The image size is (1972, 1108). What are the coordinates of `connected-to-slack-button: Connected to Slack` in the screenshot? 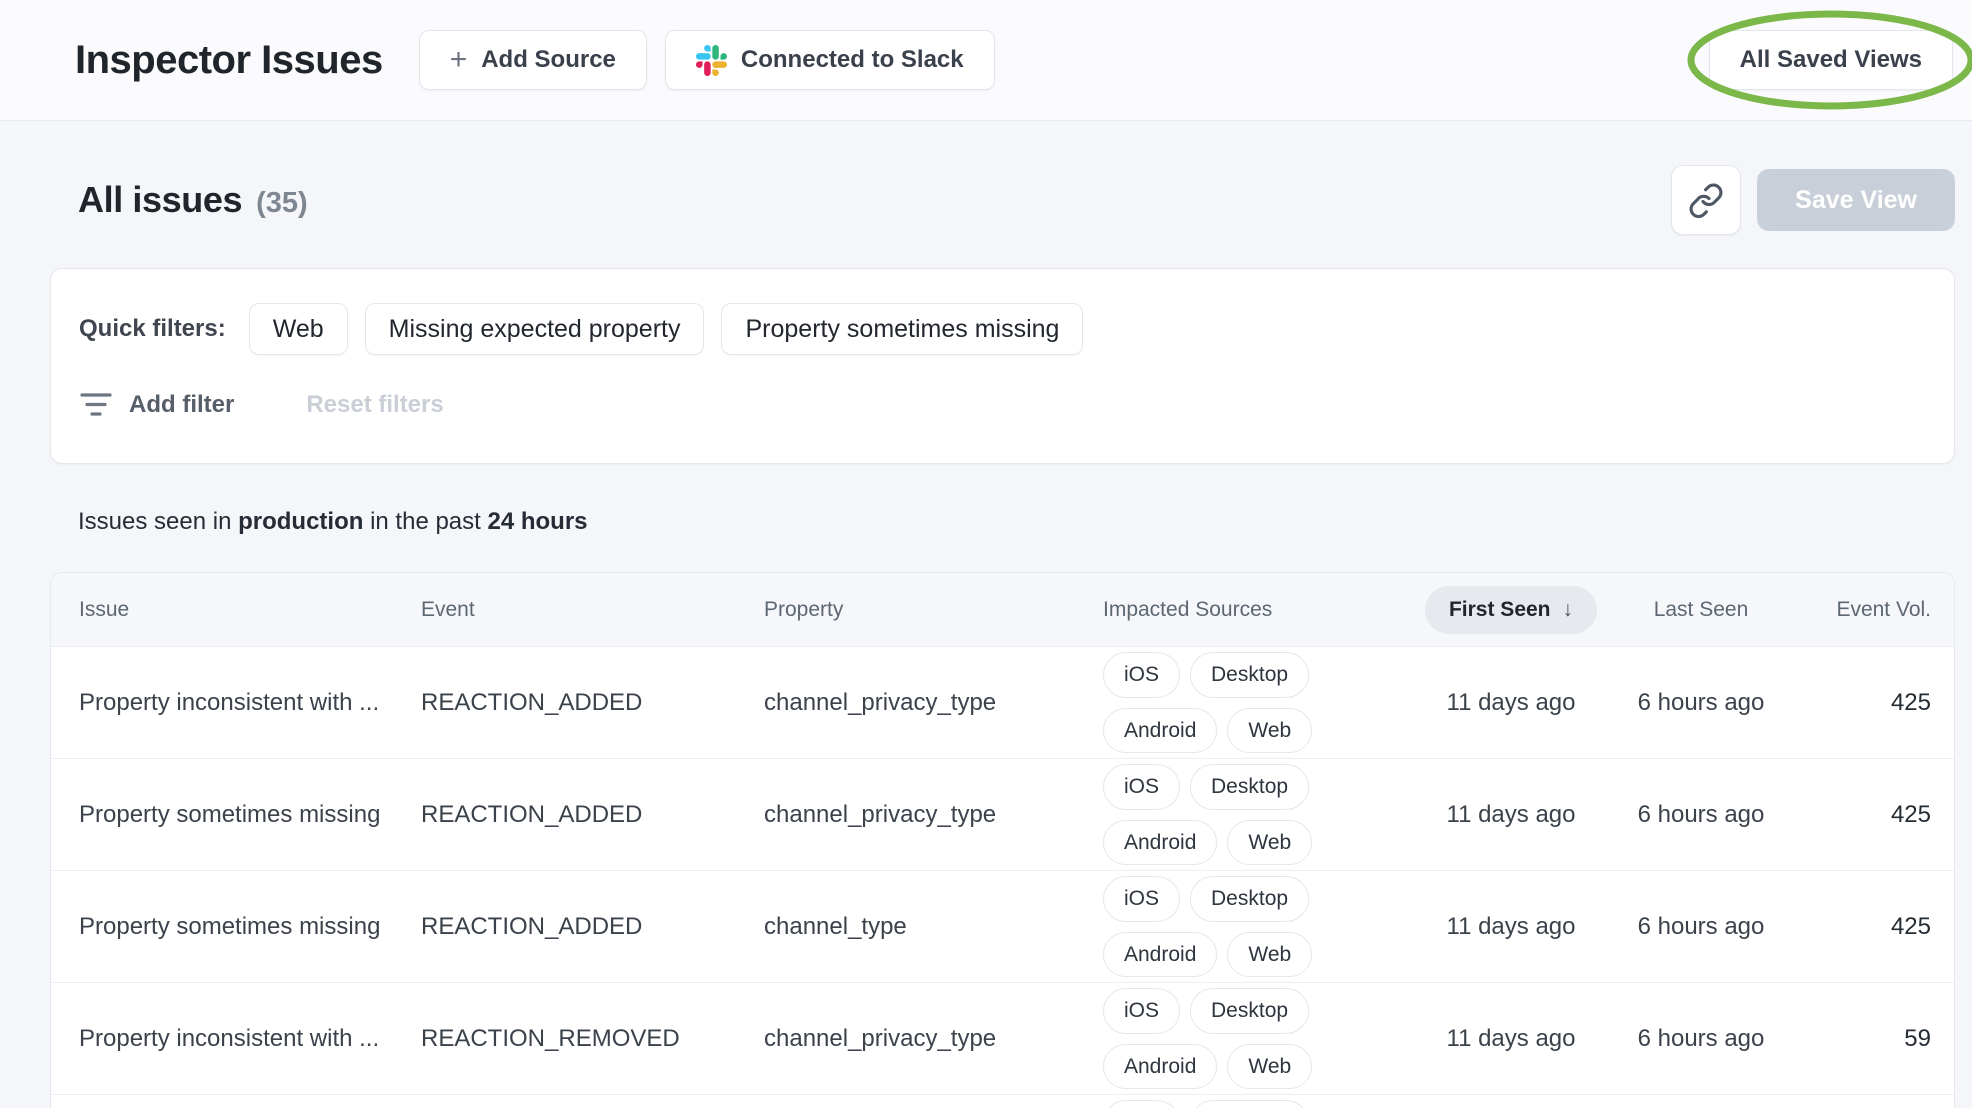 It's located at (829, 60).